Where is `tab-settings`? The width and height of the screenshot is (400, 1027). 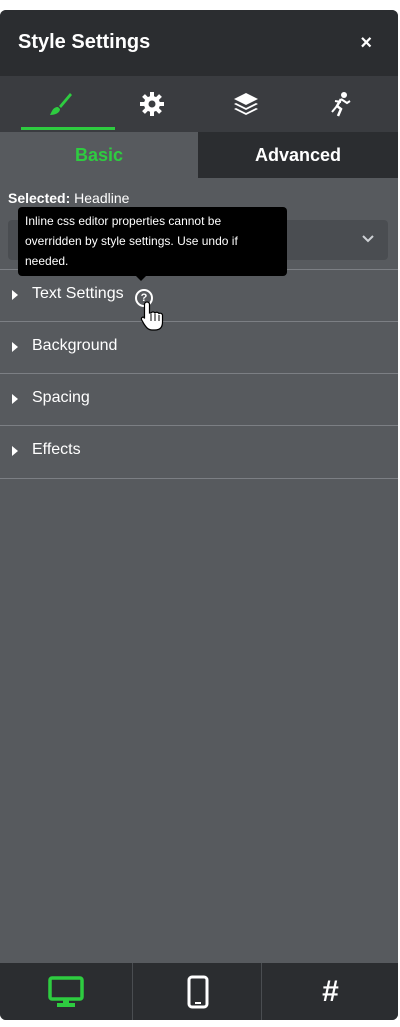 tab-settings is located at coordinates (151, 104).